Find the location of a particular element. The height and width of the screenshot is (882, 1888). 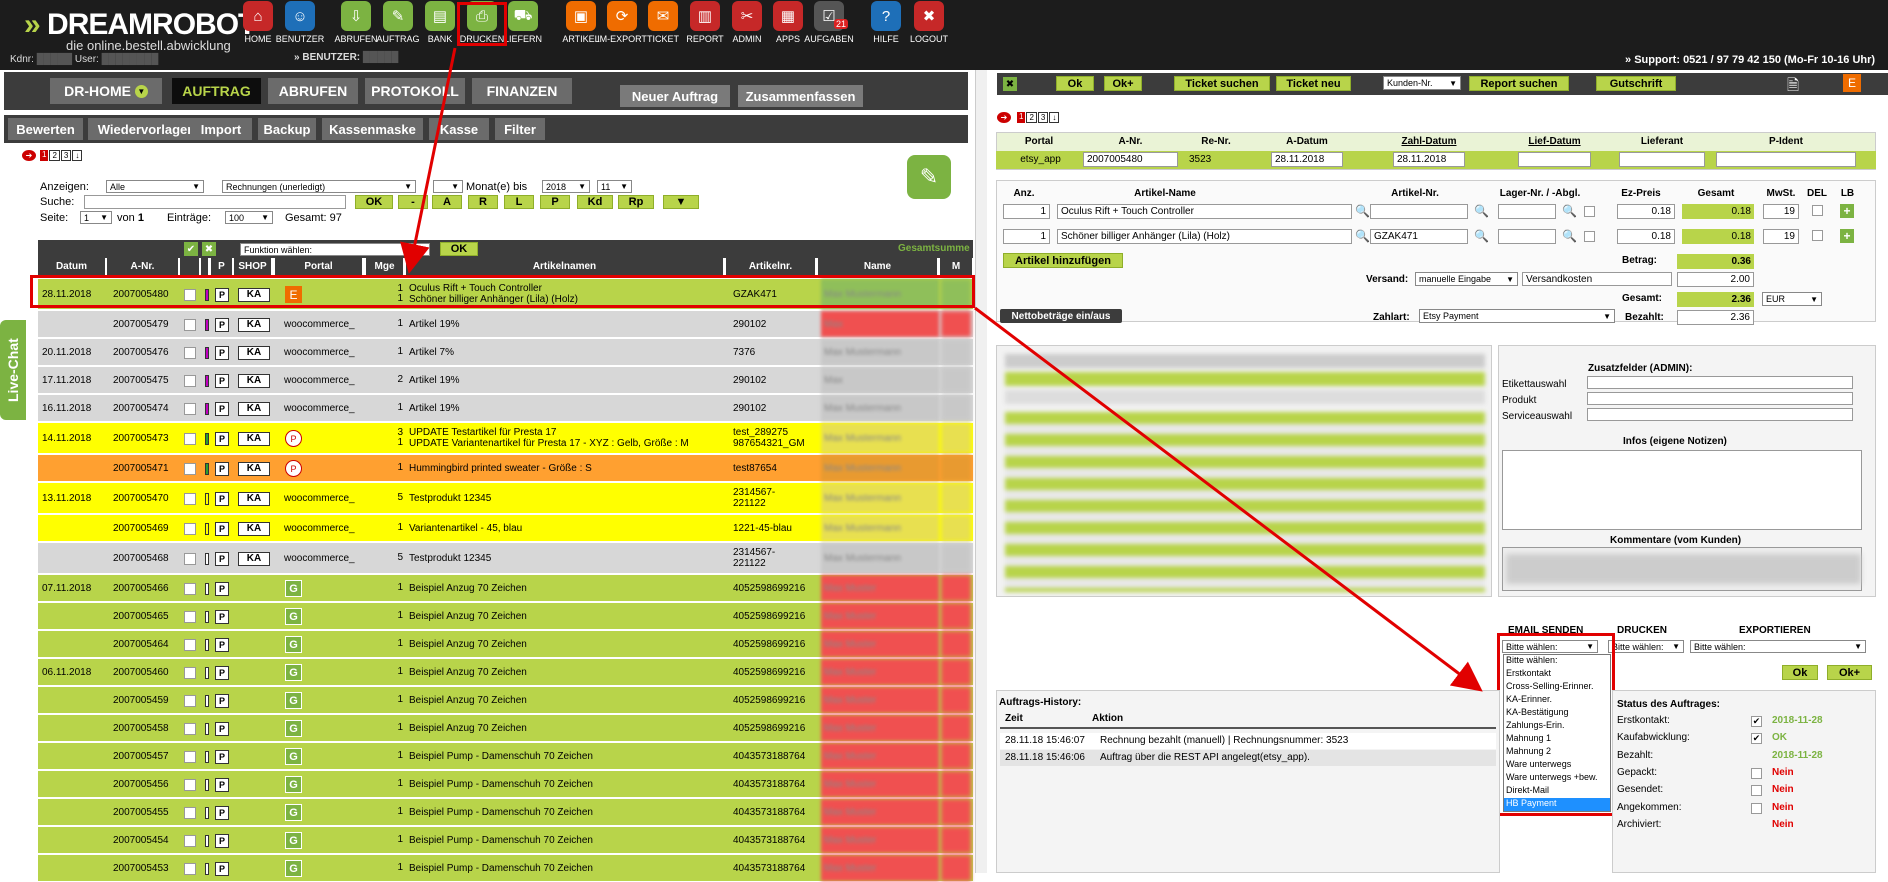

arrow-row-to-dropdown is located at coordinates (1228, 499).